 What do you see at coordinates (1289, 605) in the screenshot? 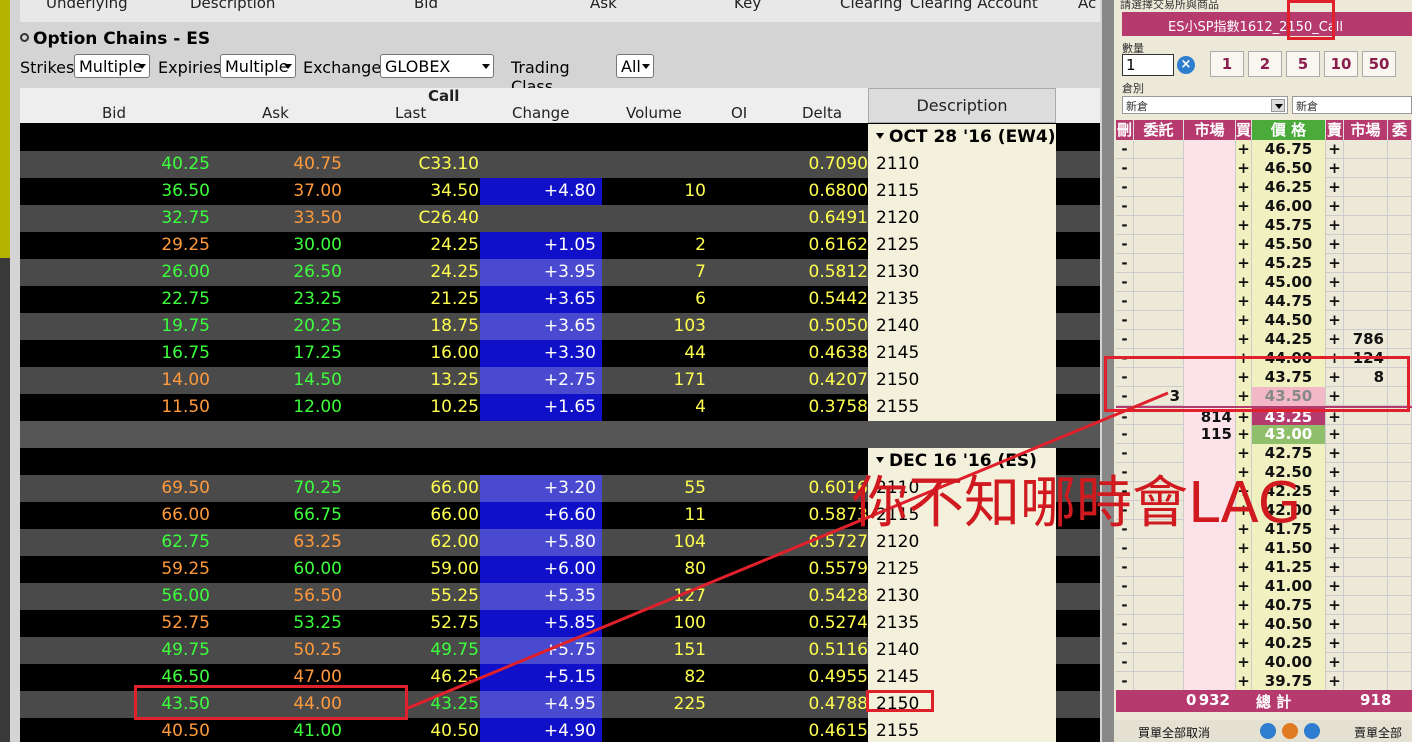
I see `price-cell: 40.75` at bounding box center [1289, 605].